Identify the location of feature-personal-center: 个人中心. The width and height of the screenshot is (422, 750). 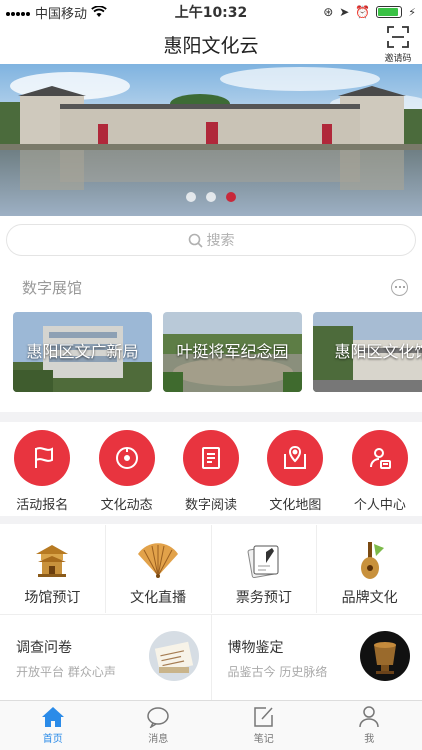
(380, 469).